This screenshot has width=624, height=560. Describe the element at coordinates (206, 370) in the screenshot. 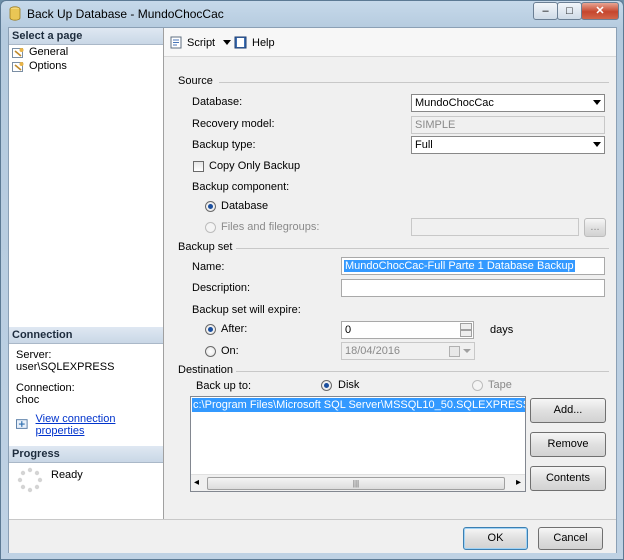

I see `destination-header: Destination` at that location.